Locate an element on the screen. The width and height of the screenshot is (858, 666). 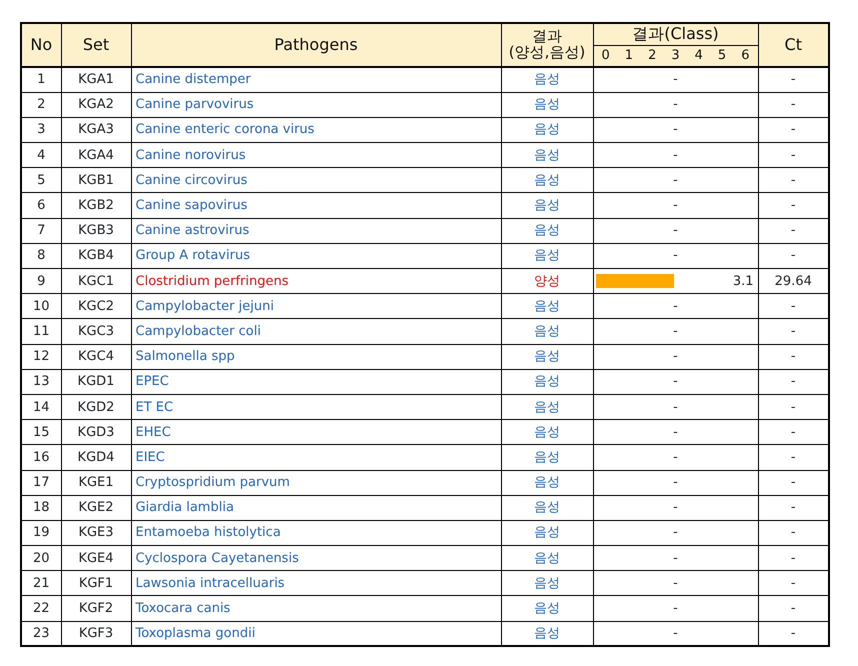
table-cell: KGA1 is located at coordinates (96, 79).